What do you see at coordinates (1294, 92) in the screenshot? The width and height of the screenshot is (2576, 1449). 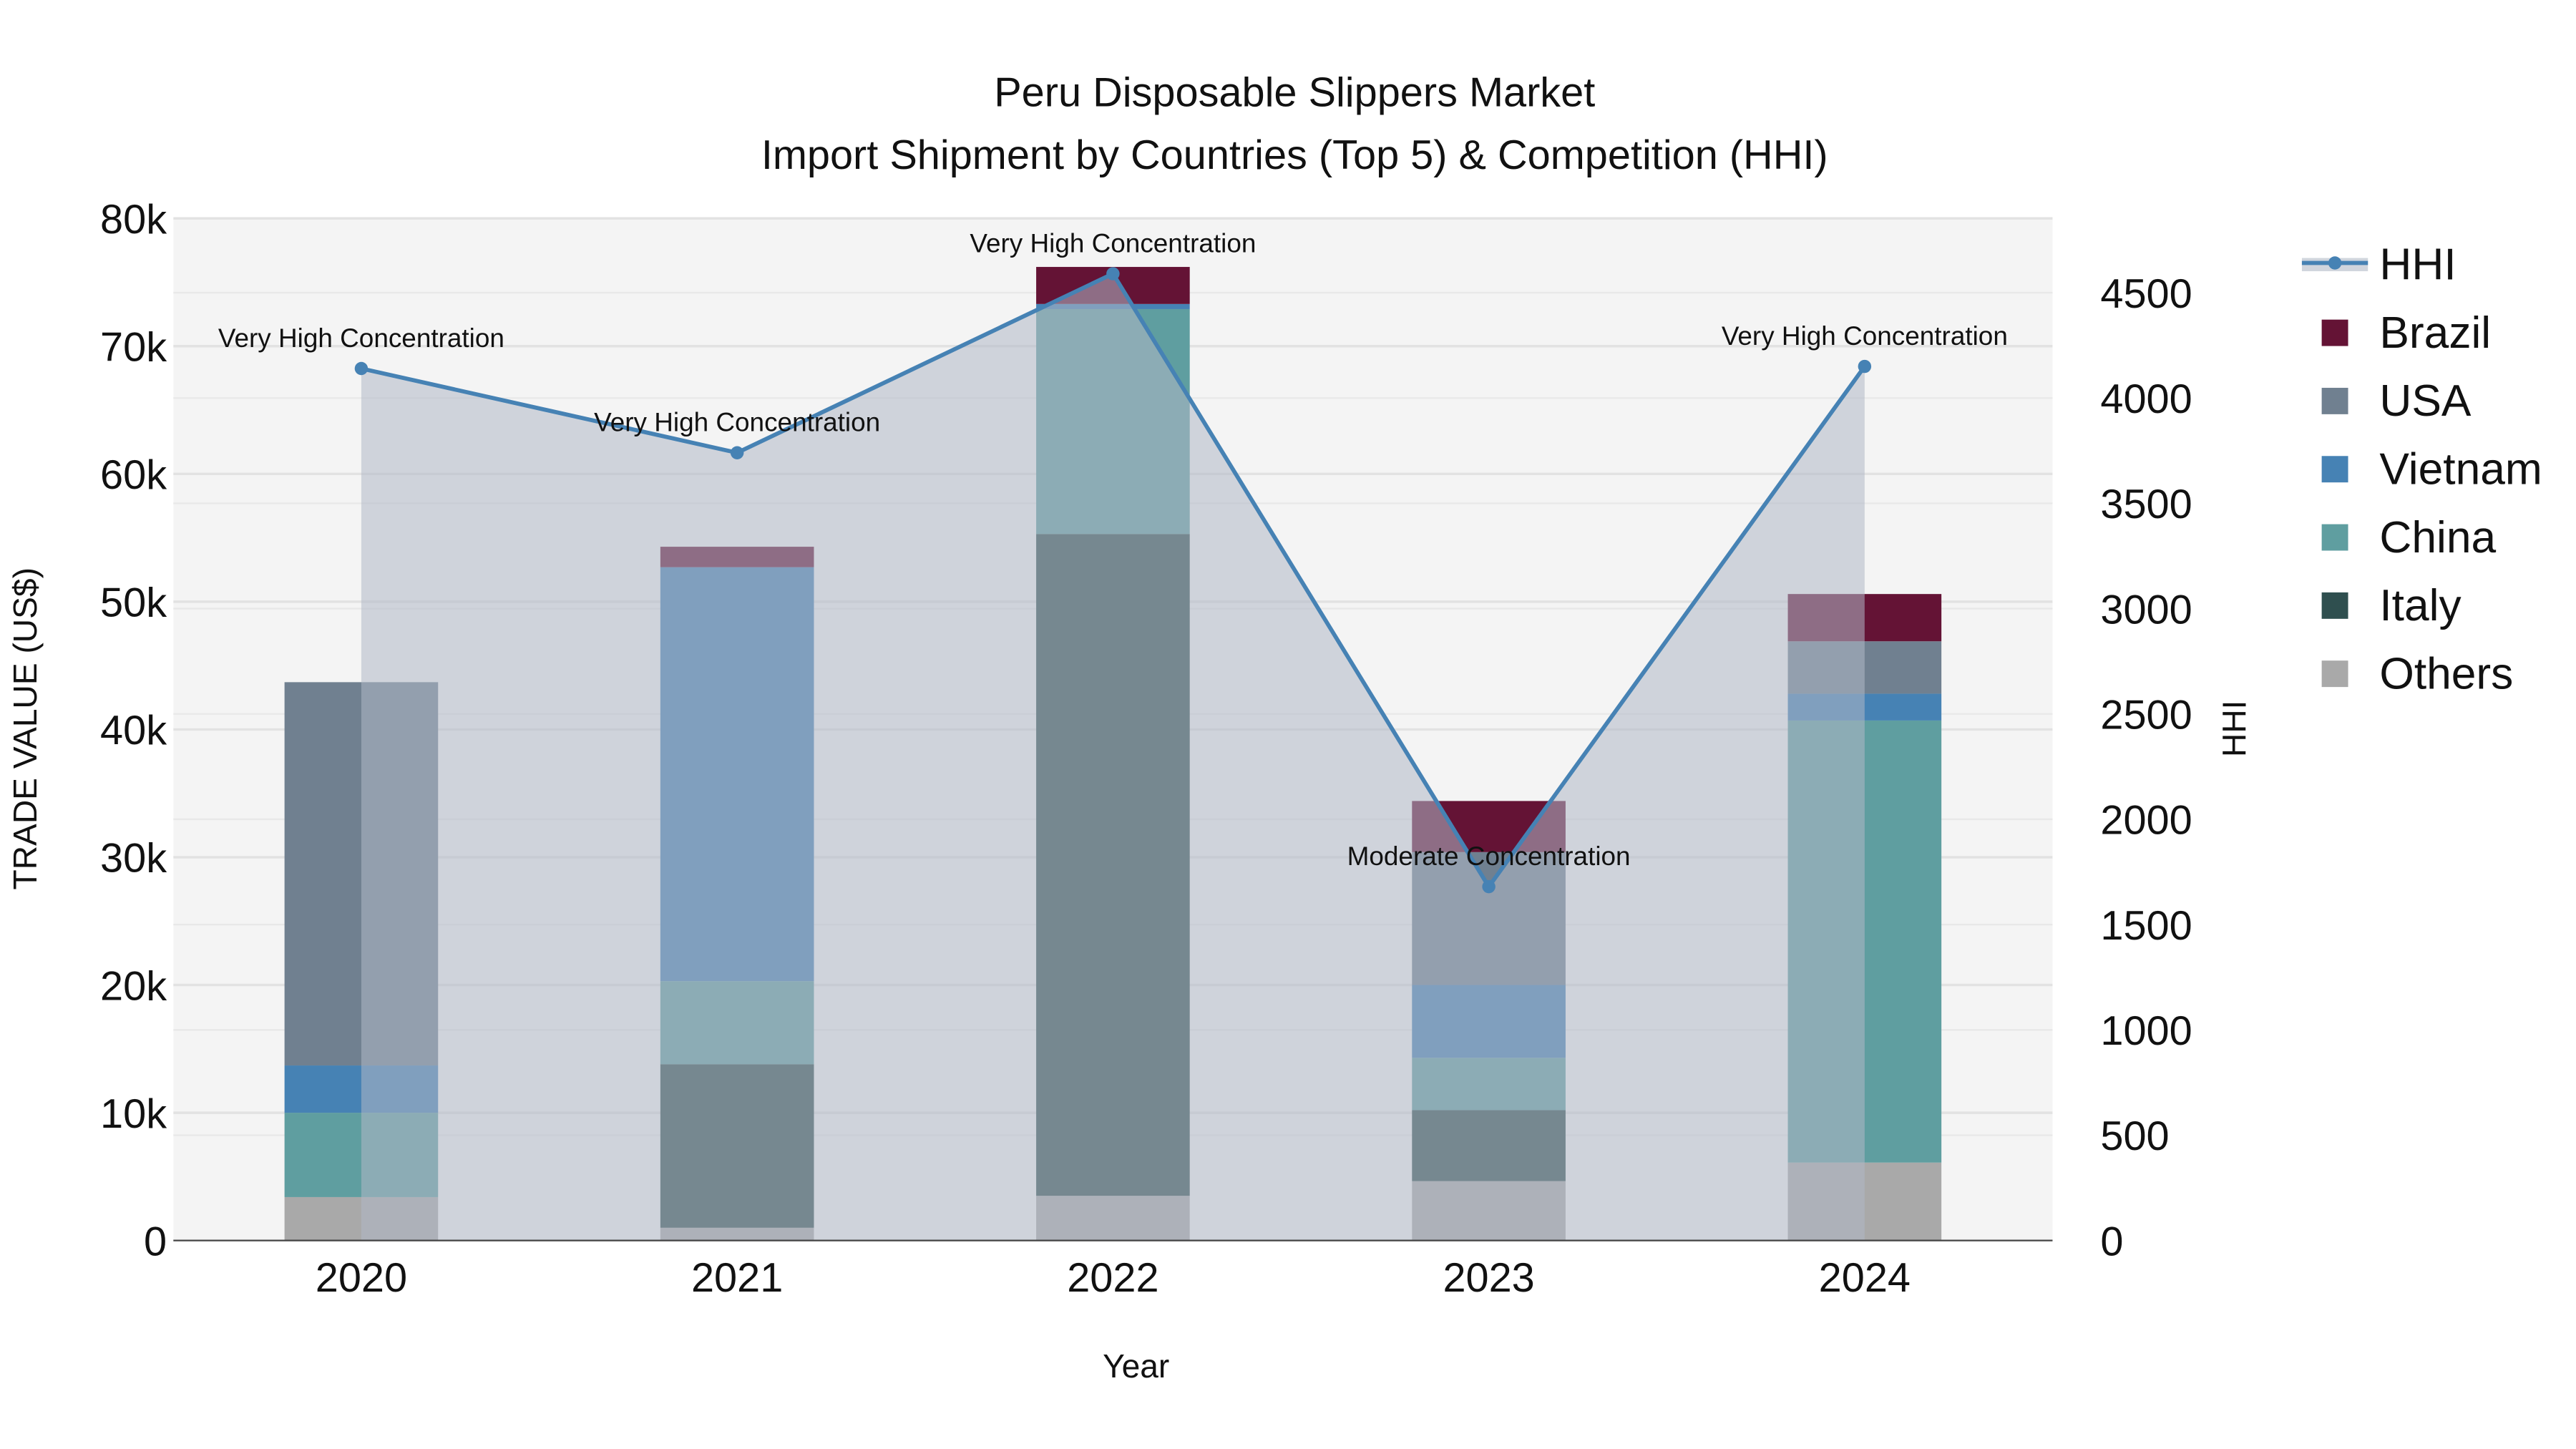 I see `chart-title: Peru Disposable Slippers Market` at bounding box center [1294, 92].